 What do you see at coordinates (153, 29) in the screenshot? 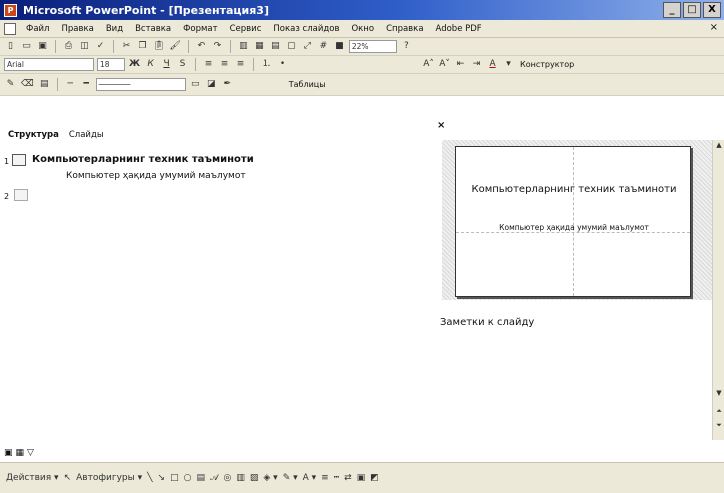
I see `menu-insert: Вставка` at bounding box center [153, 29].